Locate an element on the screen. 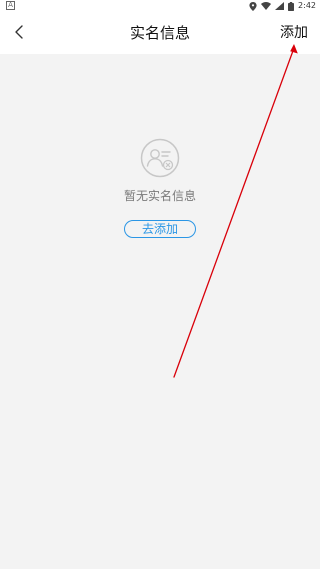 The image size is (320, 569). empty-message: 暂无实名信息 is located at coordinates (159, 196).